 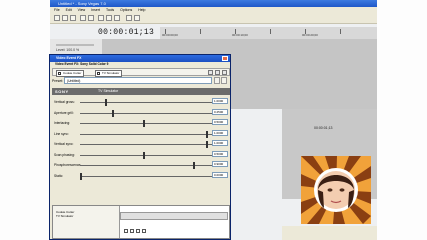 I want to click on cut-icon, so click(x=101, y=18).